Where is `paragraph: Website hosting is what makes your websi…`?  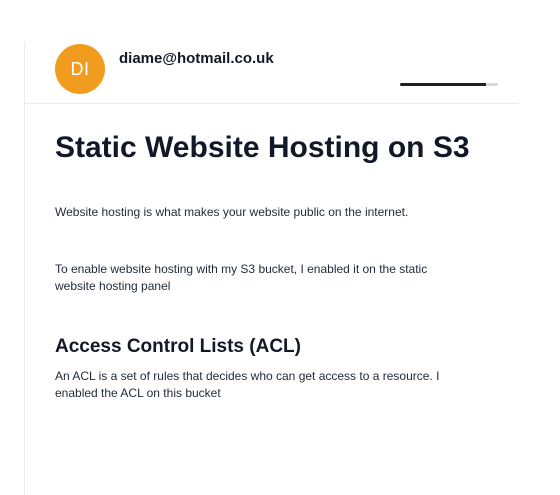
paragraph: Website hosting is what makes your websi… is located at coordinates (232, 212).